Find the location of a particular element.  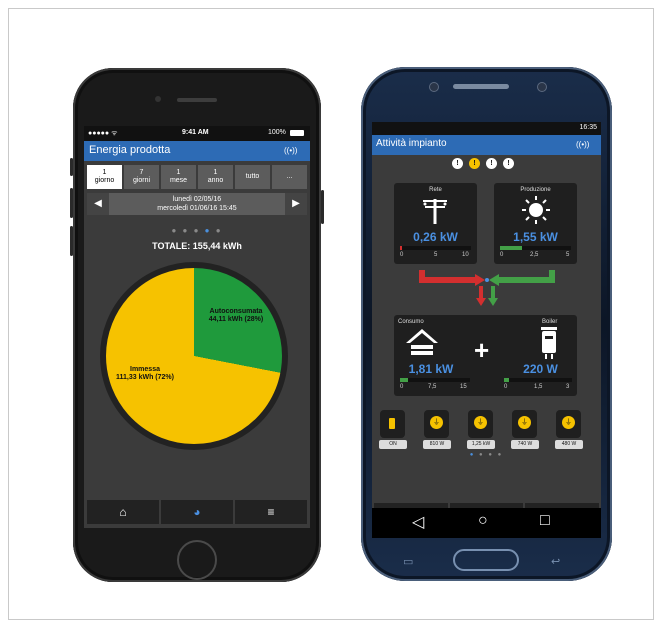

segment-1-giorno: 1 giorno is located at coordinates (104, 177).